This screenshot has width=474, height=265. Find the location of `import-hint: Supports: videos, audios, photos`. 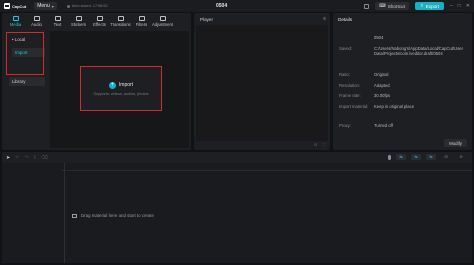

import-hint: Supports: videos, audios, photos is located at coordinates (121, 93).